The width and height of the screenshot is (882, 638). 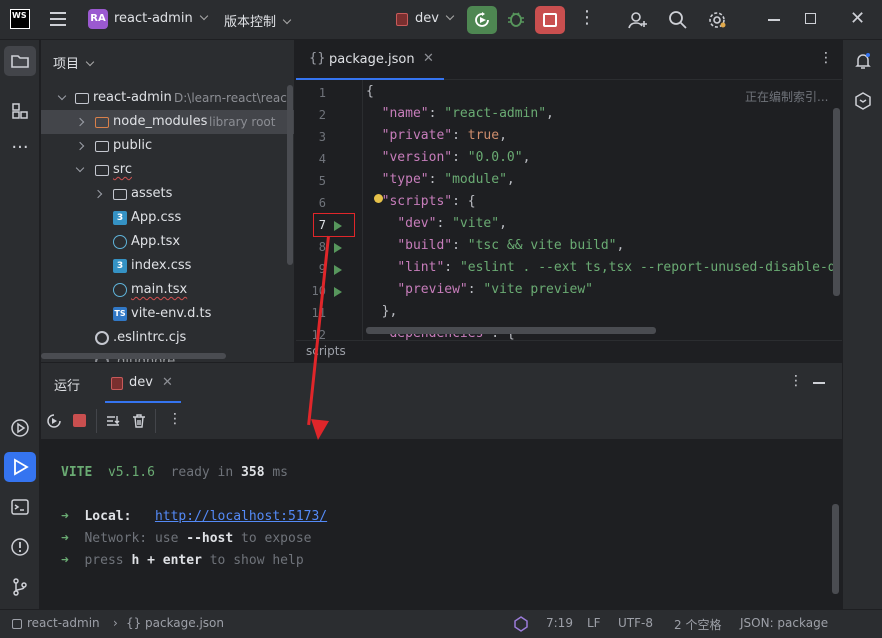 What do you see at coordinates (835, 549) in the screenshot?
I see `console-scrollbar` at bounding box center [835, 549].